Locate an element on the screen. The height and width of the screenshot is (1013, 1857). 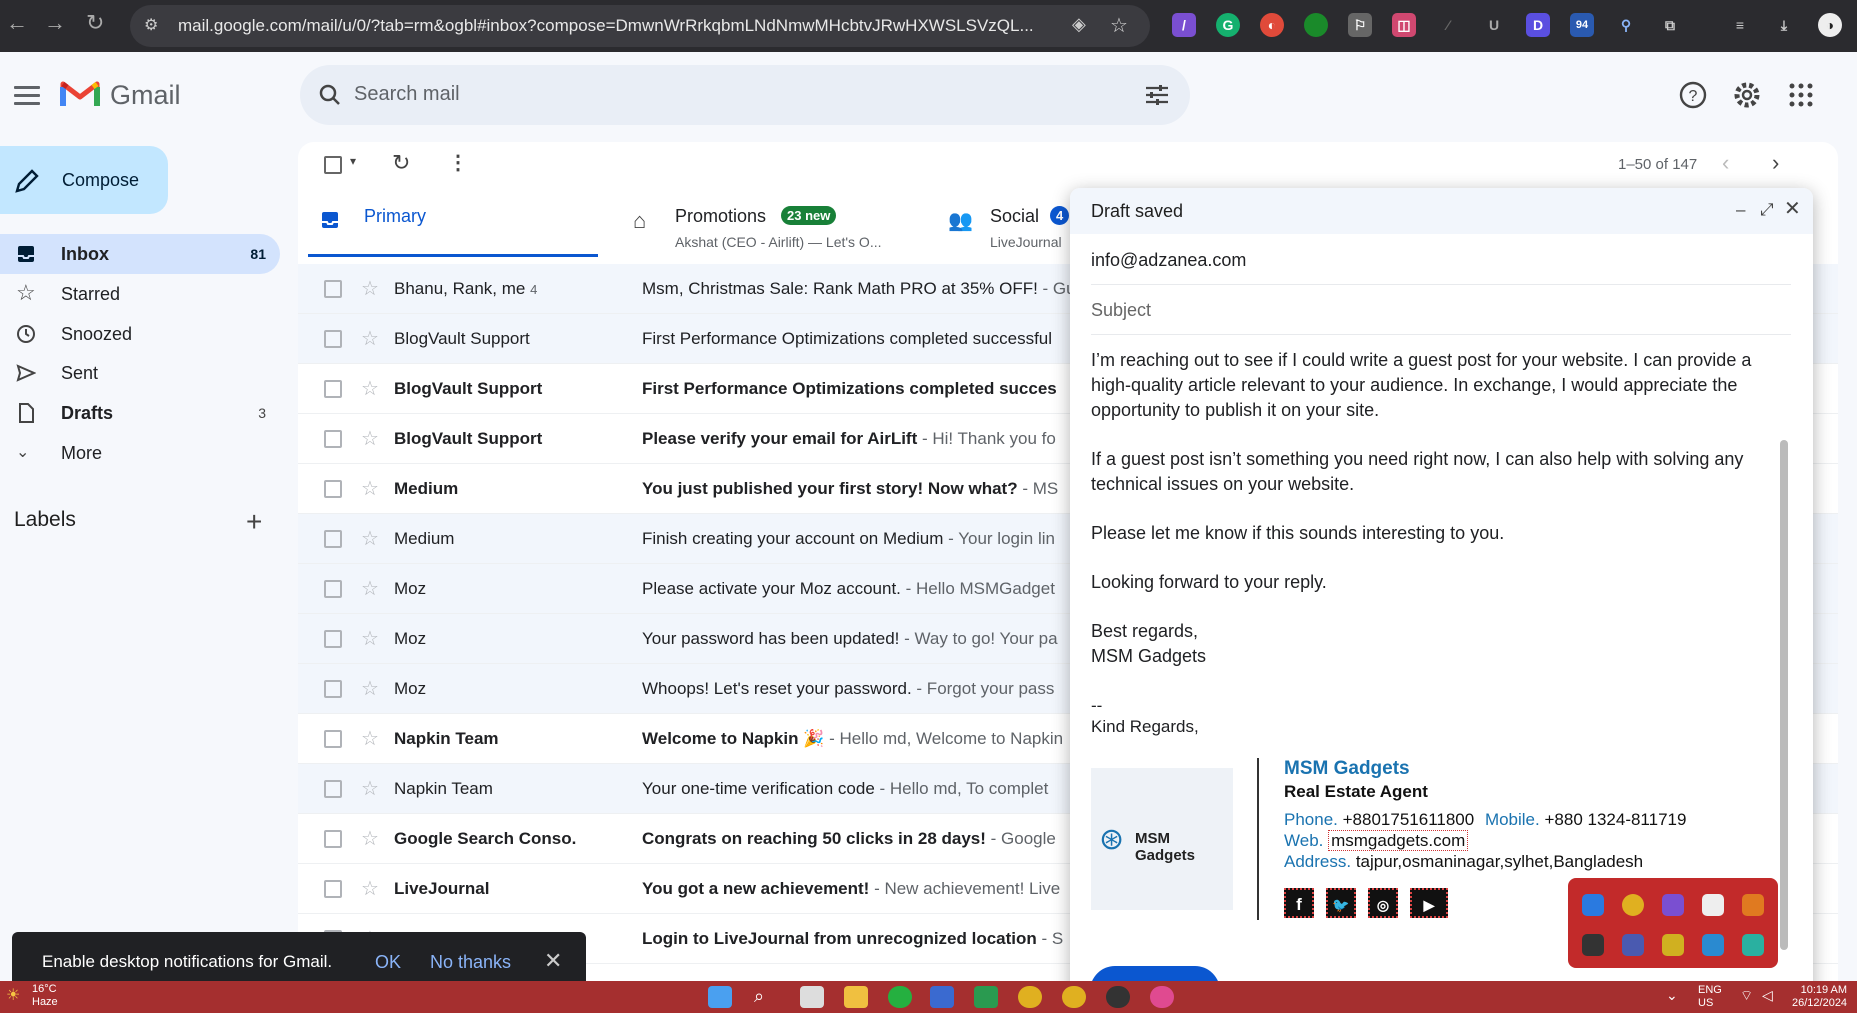
reload-icon: ↻ is located at coordinates (95, 23).